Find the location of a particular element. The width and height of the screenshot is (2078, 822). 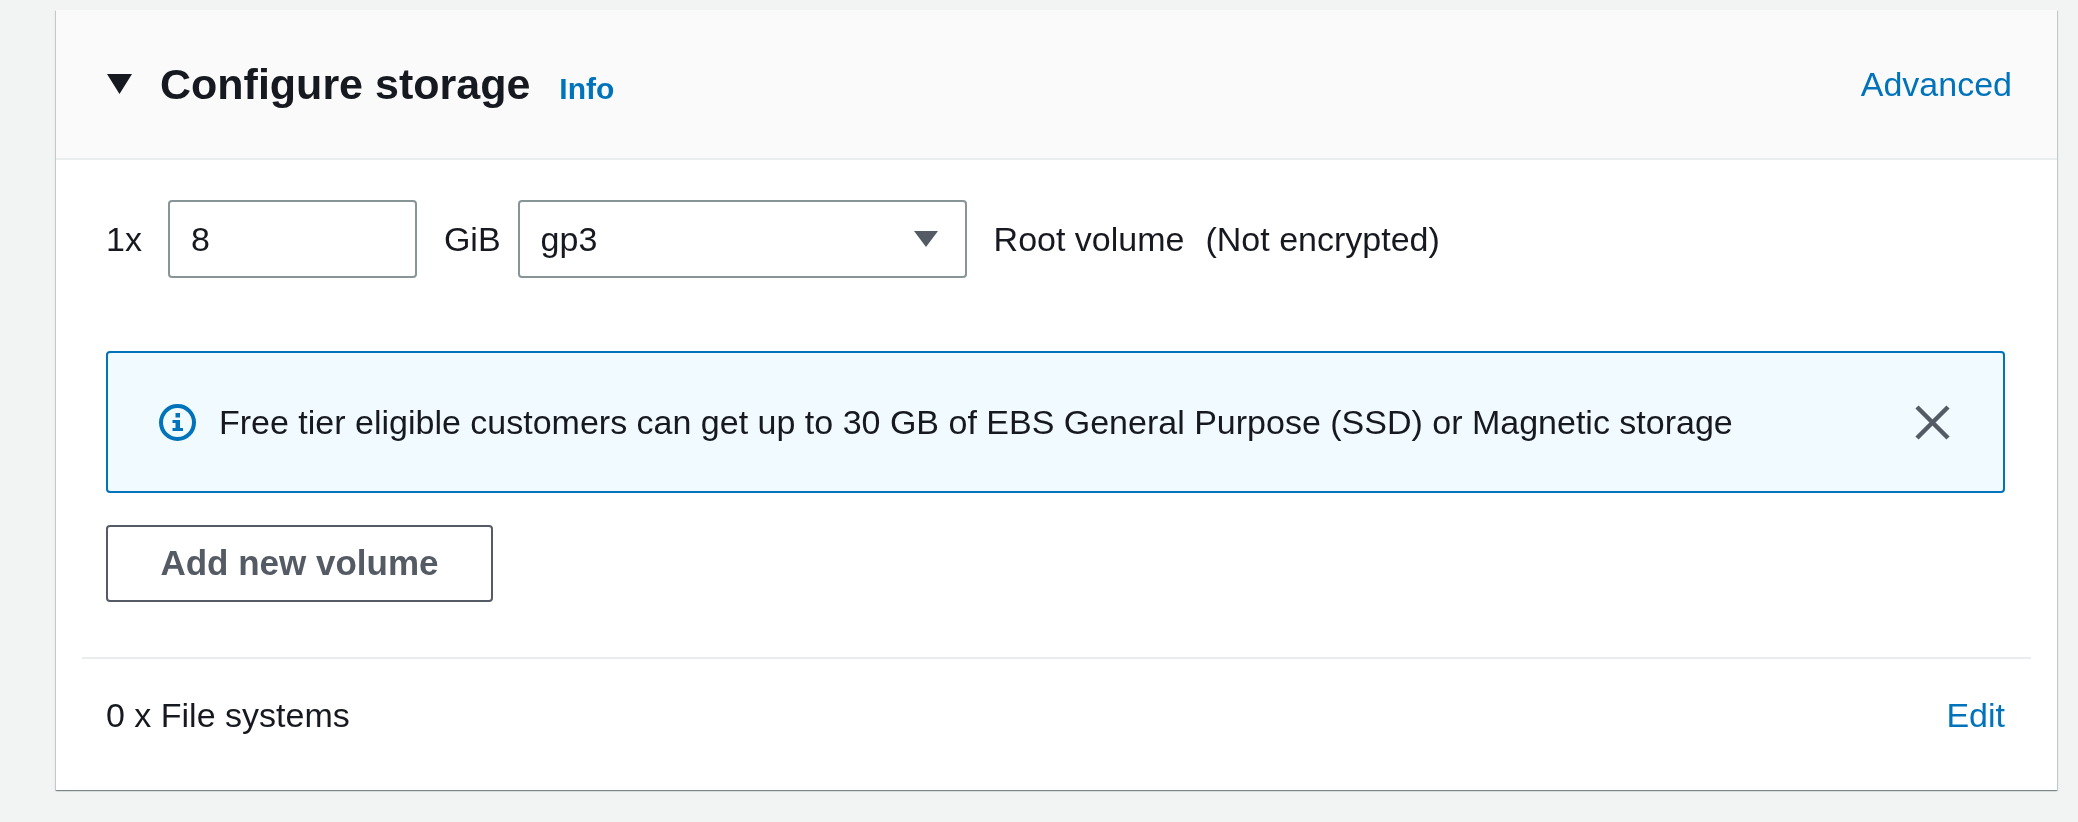

volume-count: 1x is located at coordinates (124, 239).